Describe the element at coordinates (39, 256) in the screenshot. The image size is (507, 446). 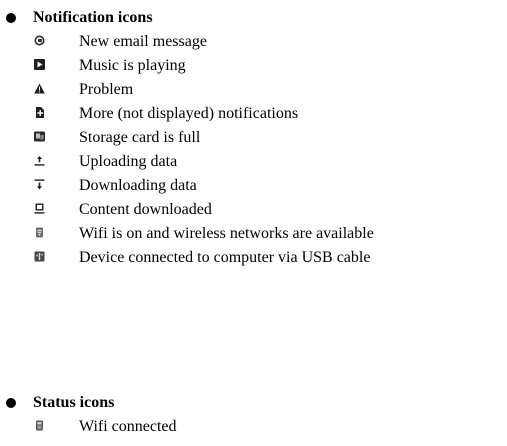
I see `usb-connected-icon` at that location.